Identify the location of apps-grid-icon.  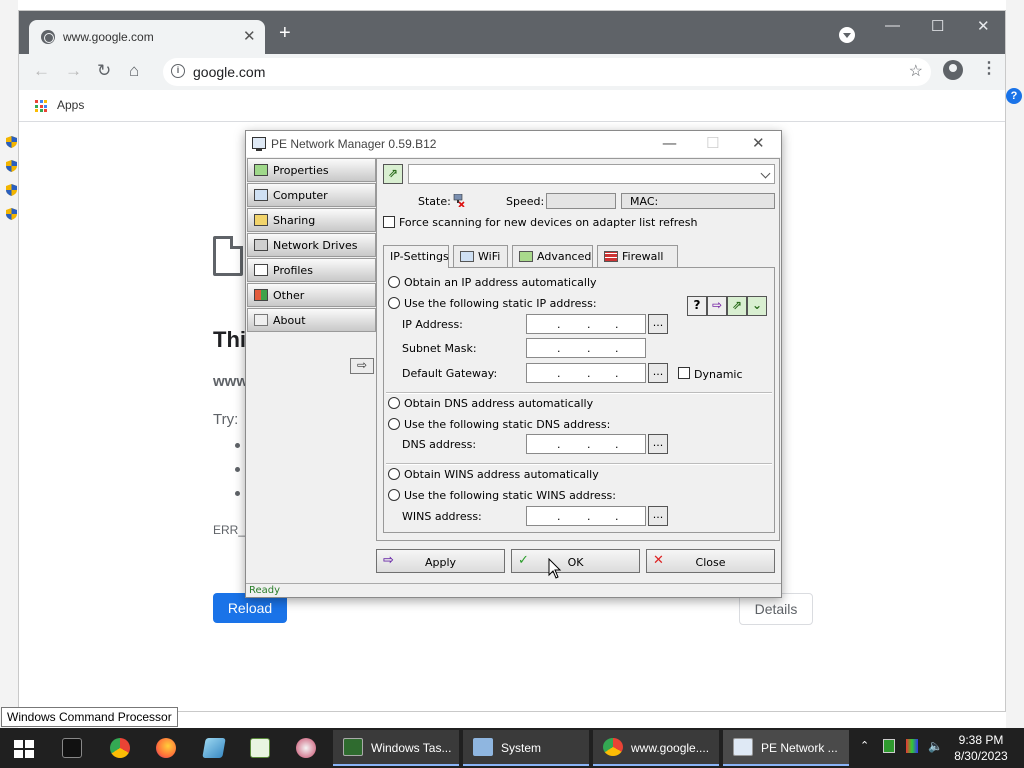
(41, 106).